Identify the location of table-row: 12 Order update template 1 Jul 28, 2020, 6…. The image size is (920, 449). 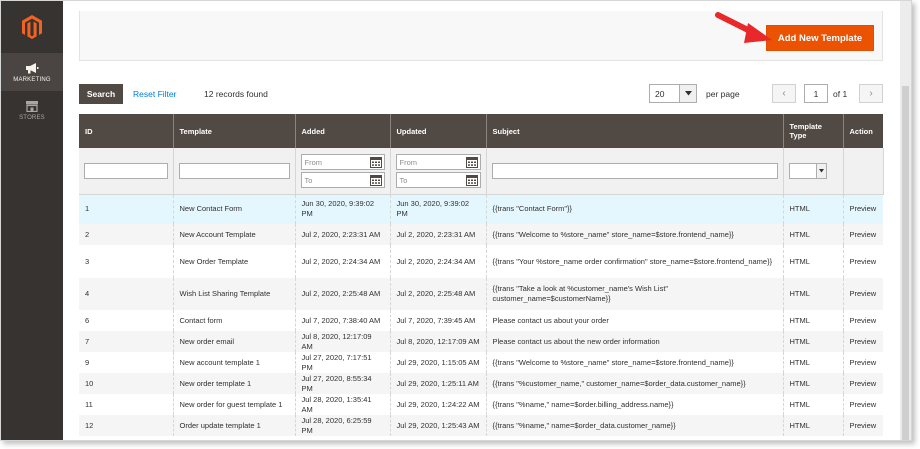
(481, 425).